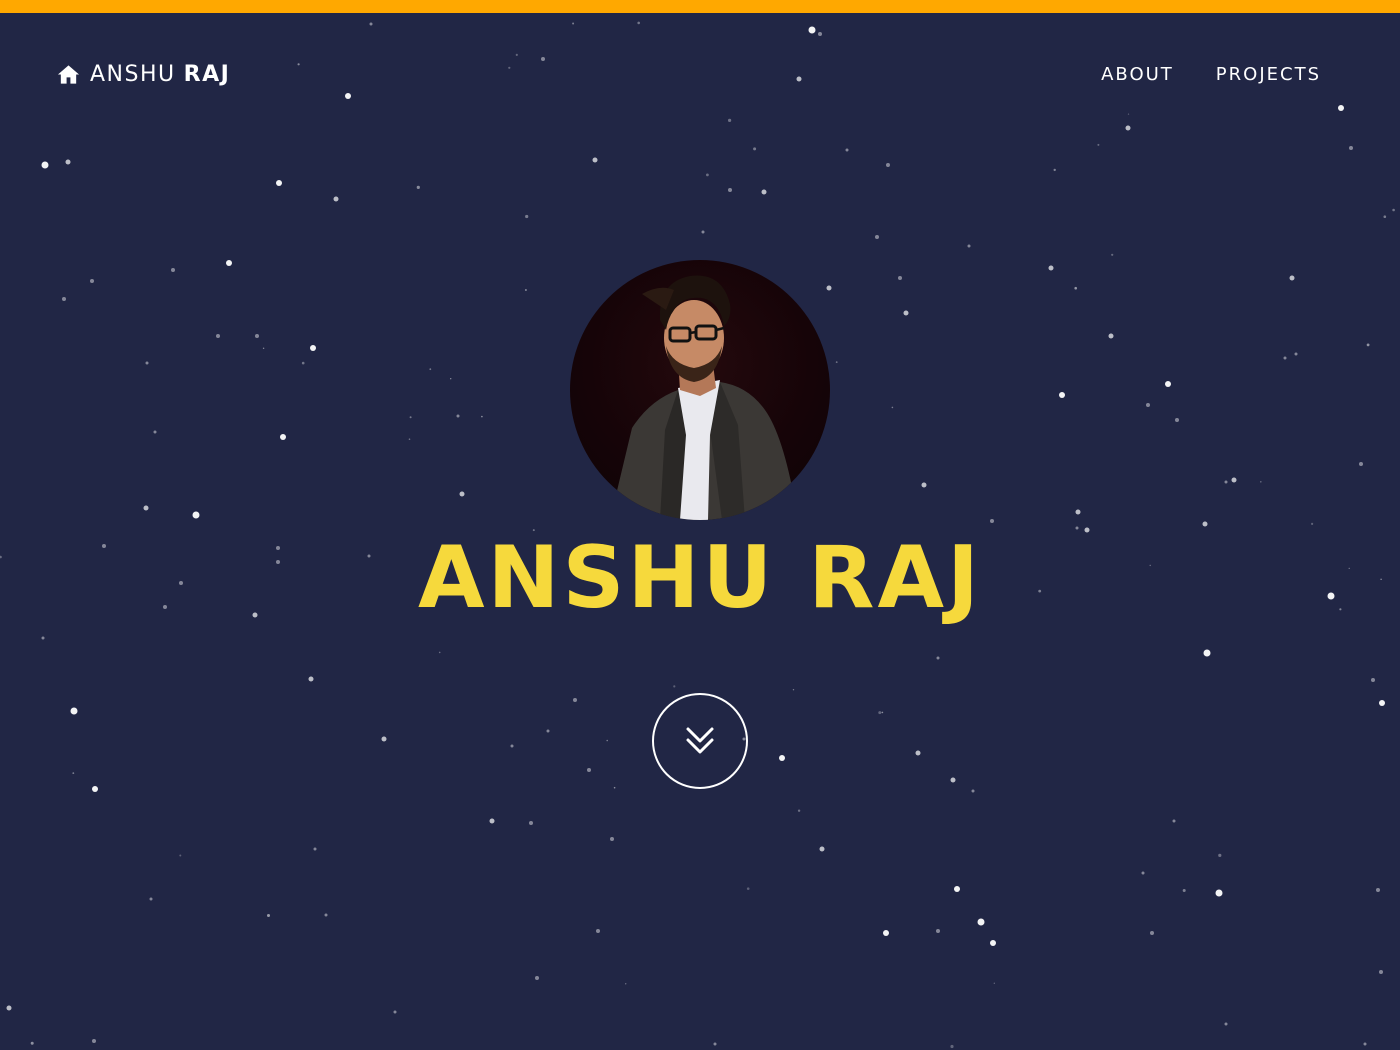 The height and width of the screenshot is (1050, 1400). Describe the element at coordinates (207, 74) in the screenshot. I see `brand-last-name: RAJ` at that location.